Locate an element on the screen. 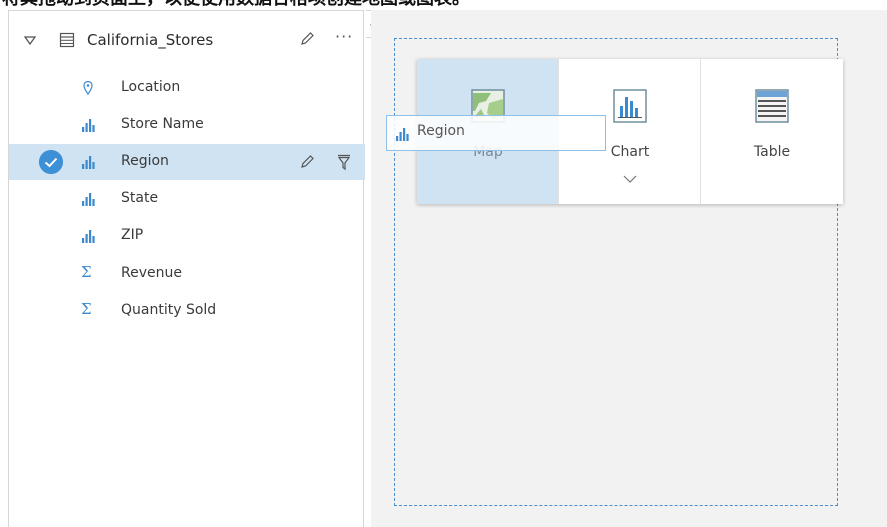  field-revenue: Σ Revenue is located at coordinates (187, 274).